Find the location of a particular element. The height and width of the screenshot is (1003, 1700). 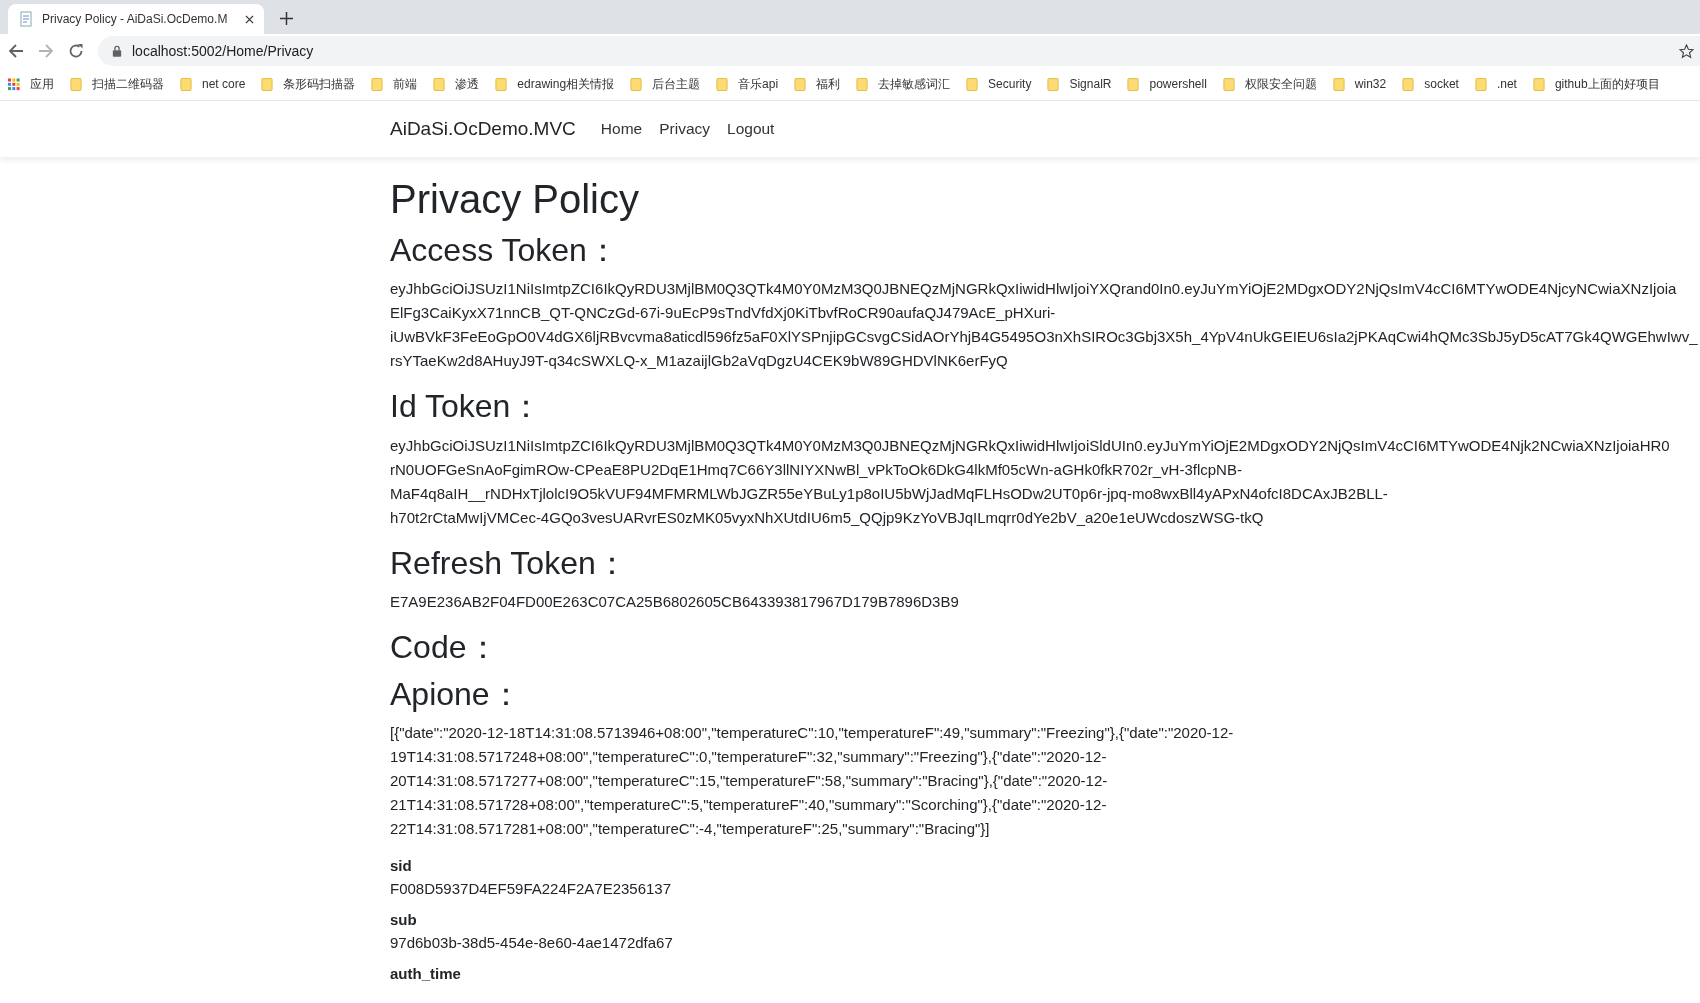

bookmark-folder: 音乐api is located at coordinates (747, 84).